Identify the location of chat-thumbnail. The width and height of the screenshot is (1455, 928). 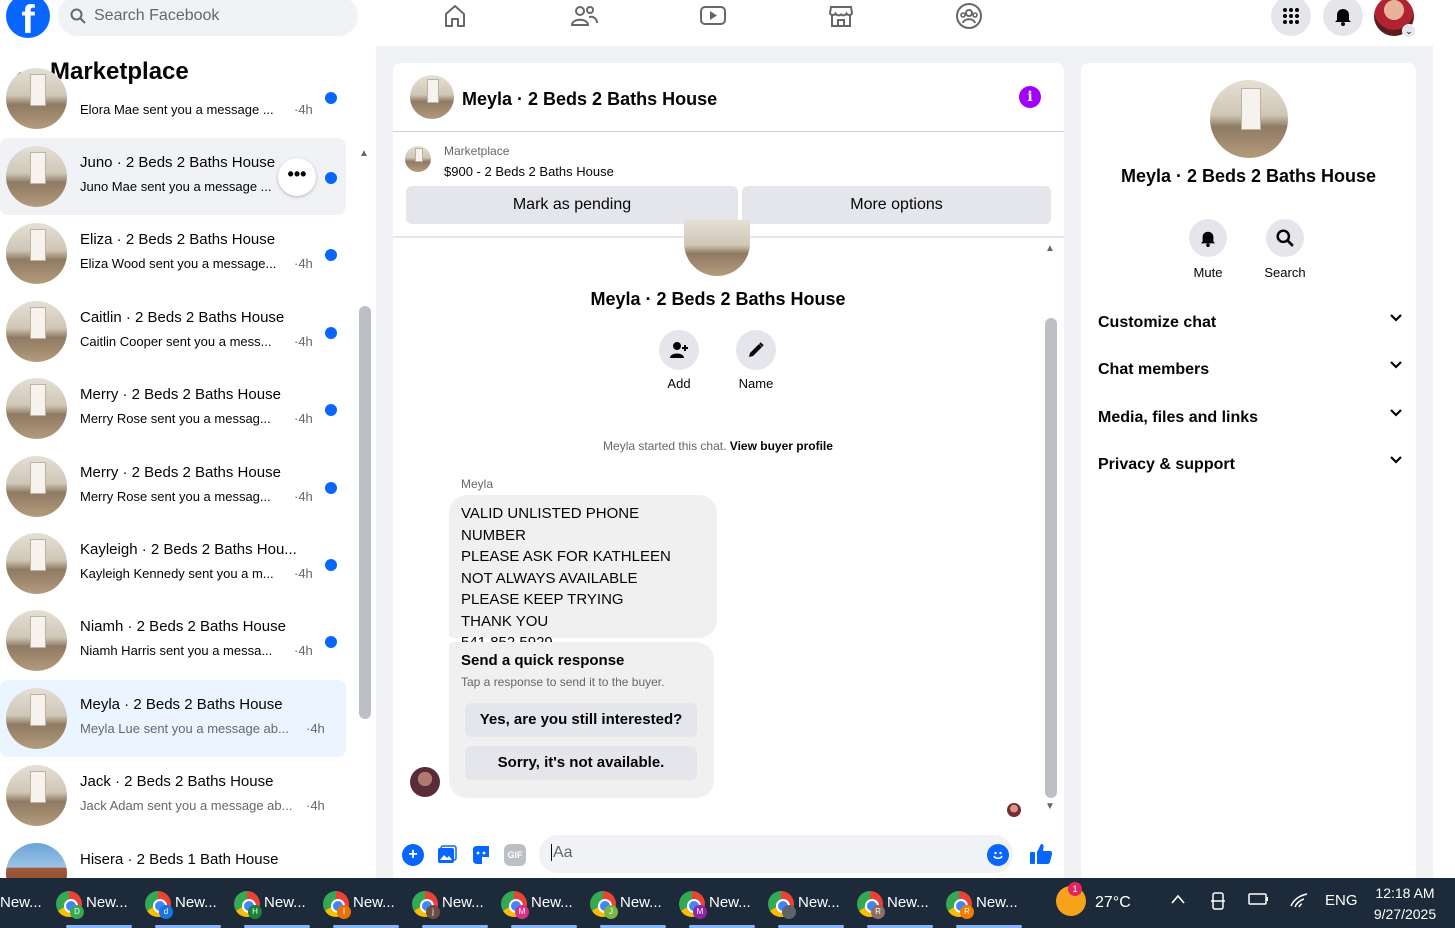
(432, 97).